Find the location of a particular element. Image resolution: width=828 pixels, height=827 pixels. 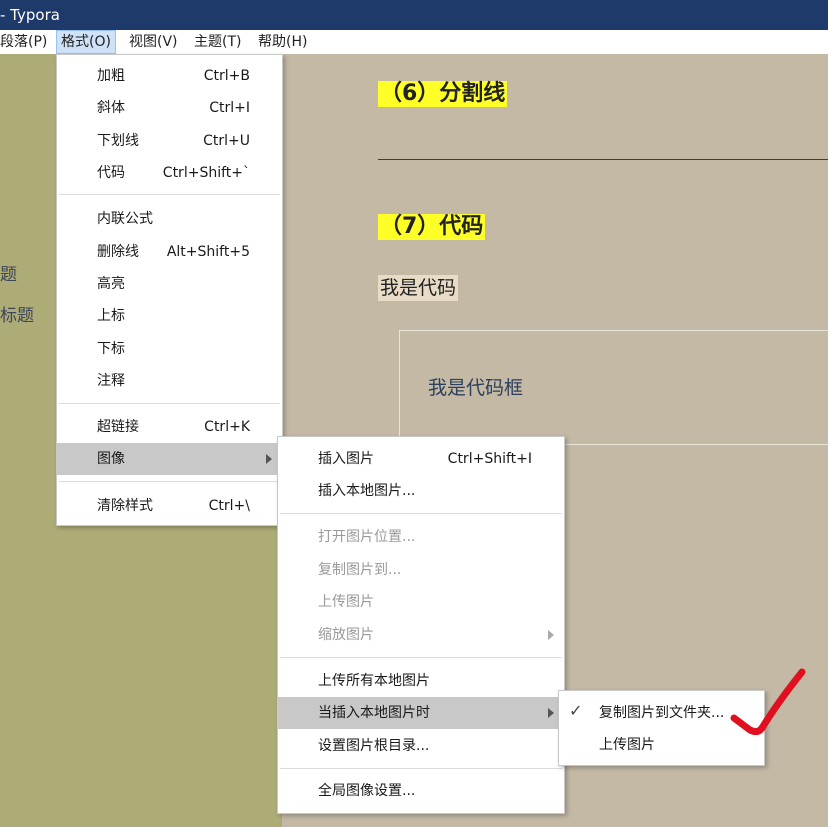

menu-paragraph: 段落(P) is located at coordinates (25, 42).